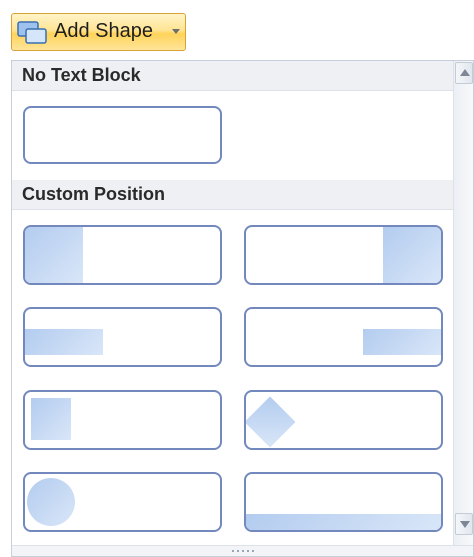 This screenshot has width=474, height=557. I want to click on resize-grip, so click(242, 550).